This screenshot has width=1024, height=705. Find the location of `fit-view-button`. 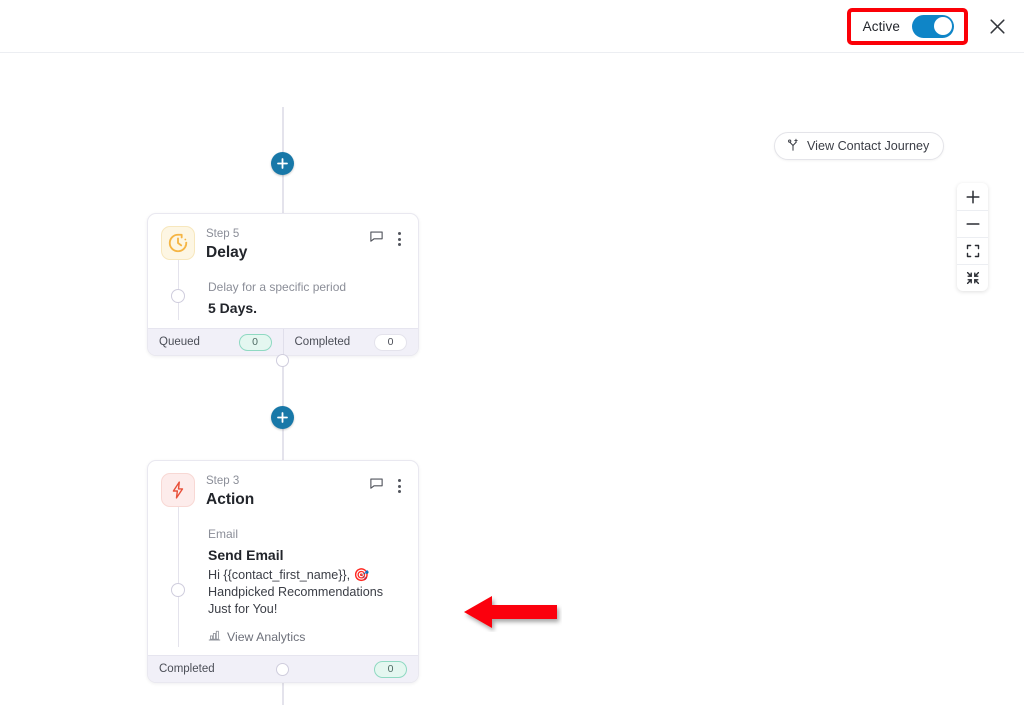

fit-view-button is located at coordinates (972, 250).